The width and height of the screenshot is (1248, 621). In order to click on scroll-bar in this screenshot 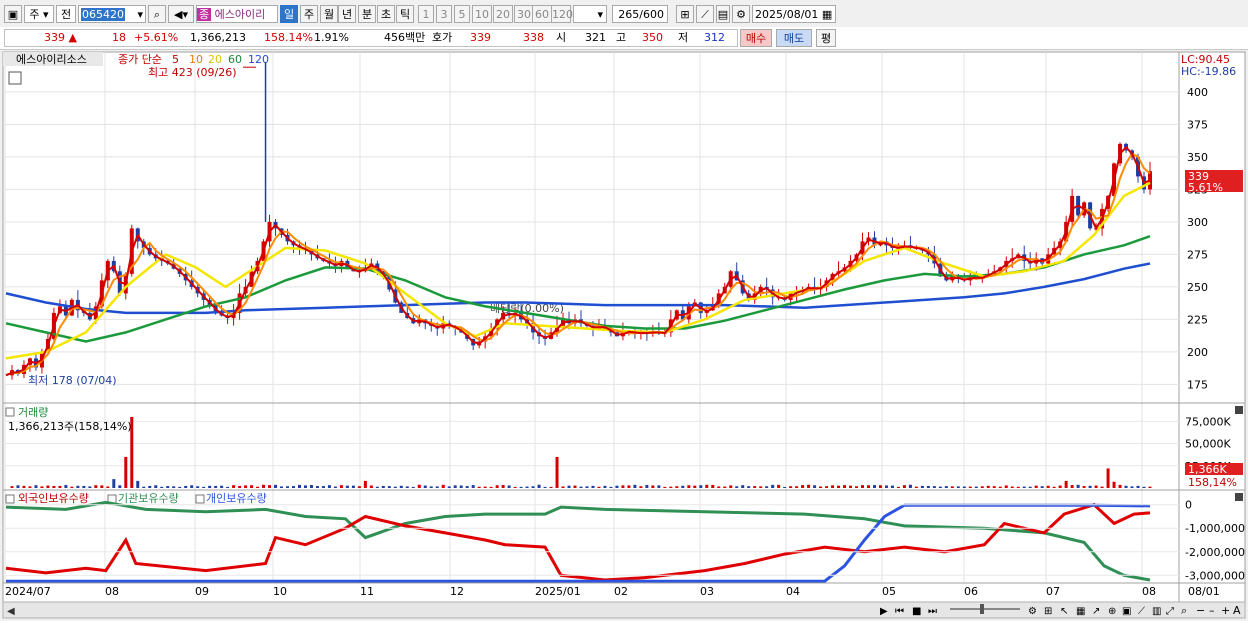, I will do `click(624, 610)`.